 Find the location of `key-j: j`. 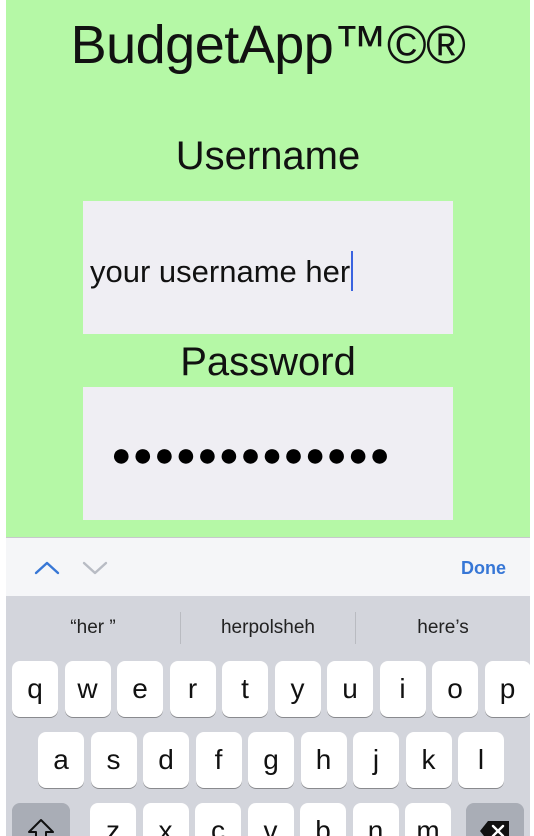

key-j: j is located at coordinates (376, 760).